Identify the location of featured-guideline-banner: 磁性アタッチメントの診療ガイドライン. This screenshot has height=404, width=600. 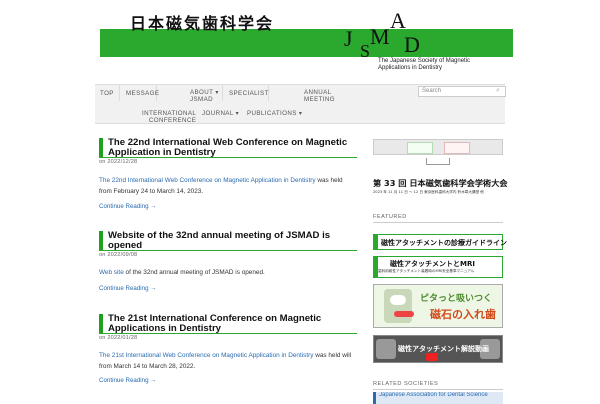
(440, 242).